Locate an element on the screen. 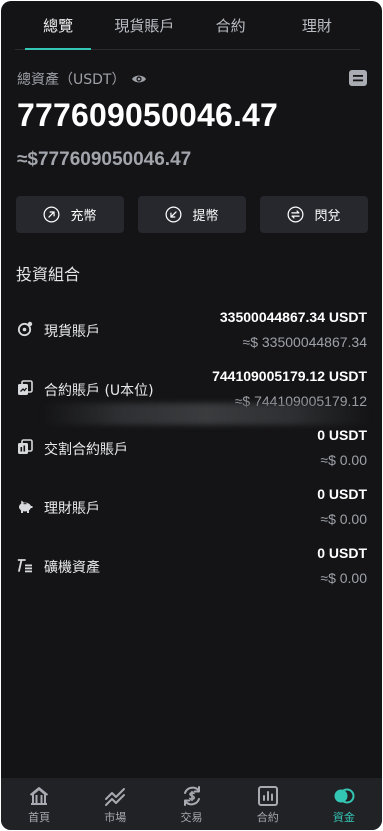 The width and height of the screenshot is (383, 831). withdraw-arrow-icon is located at coordinates (174, 214).